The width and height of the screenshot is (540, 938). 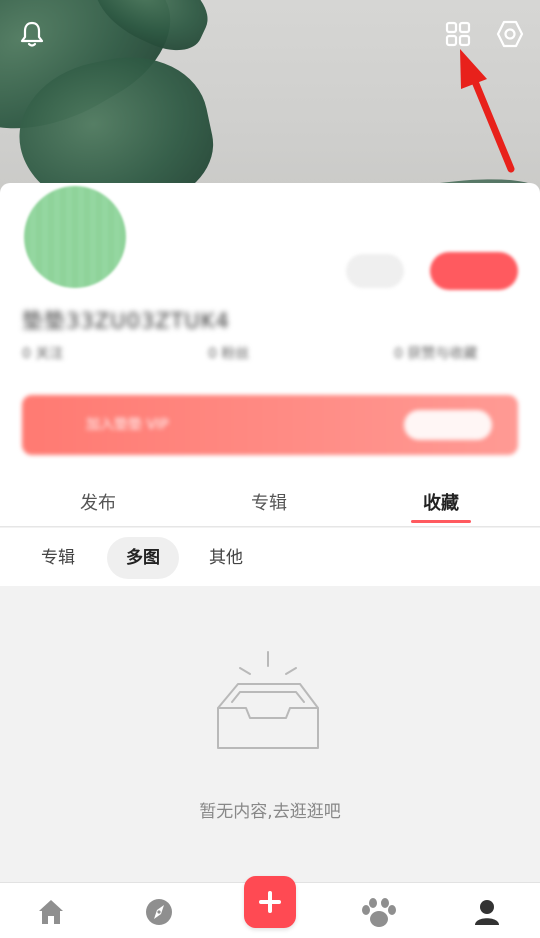 What do you see at coordinates (375, 271) in the screenshot?
I see `share-button` at bounding box center [375, 271].